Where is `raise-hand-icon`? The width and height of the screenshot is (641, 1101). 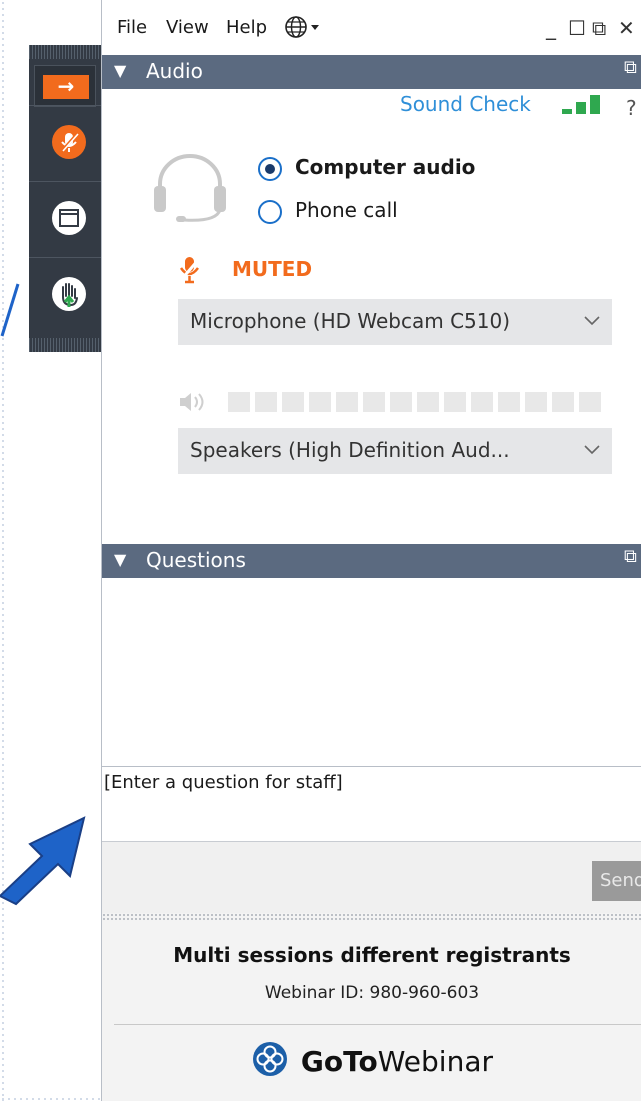 raise-hand-icon is located at coordinates (69, 294).